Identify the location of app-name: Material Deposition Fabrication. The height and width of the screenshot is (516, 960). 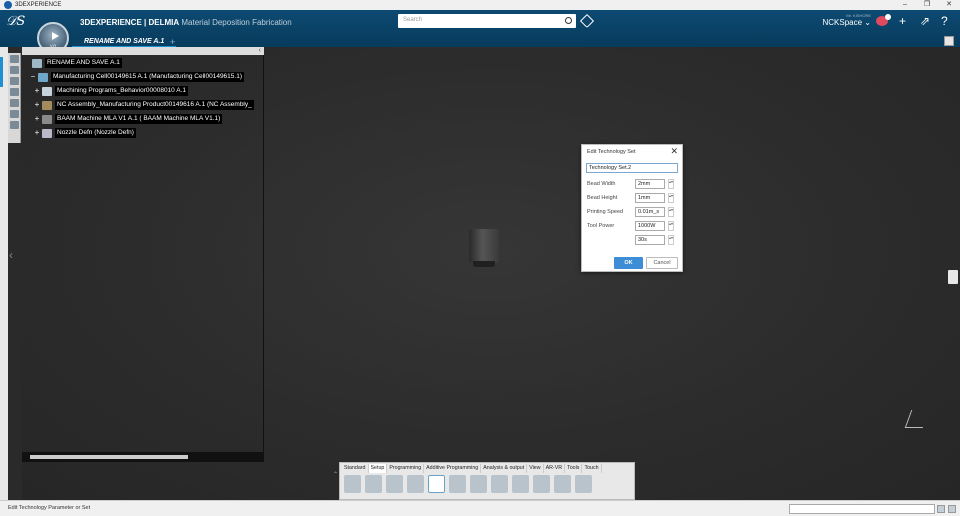
(236, 22).